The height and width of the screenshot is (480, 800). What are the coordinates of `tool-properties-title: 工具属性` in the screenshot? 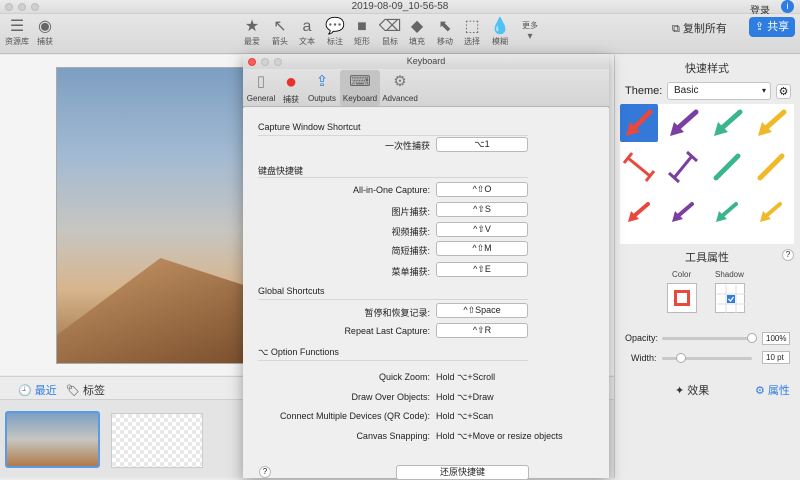 It's located at (707, 258).